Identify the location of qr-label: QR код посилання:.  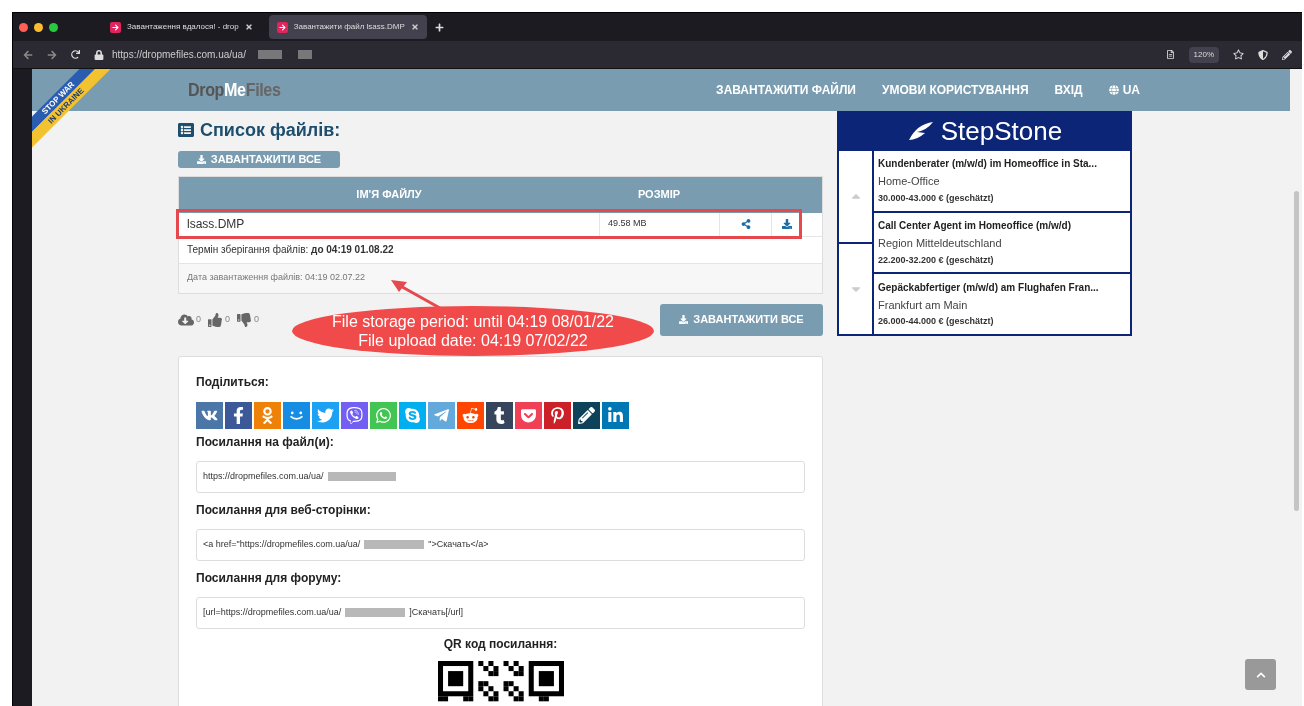
(500, 644).